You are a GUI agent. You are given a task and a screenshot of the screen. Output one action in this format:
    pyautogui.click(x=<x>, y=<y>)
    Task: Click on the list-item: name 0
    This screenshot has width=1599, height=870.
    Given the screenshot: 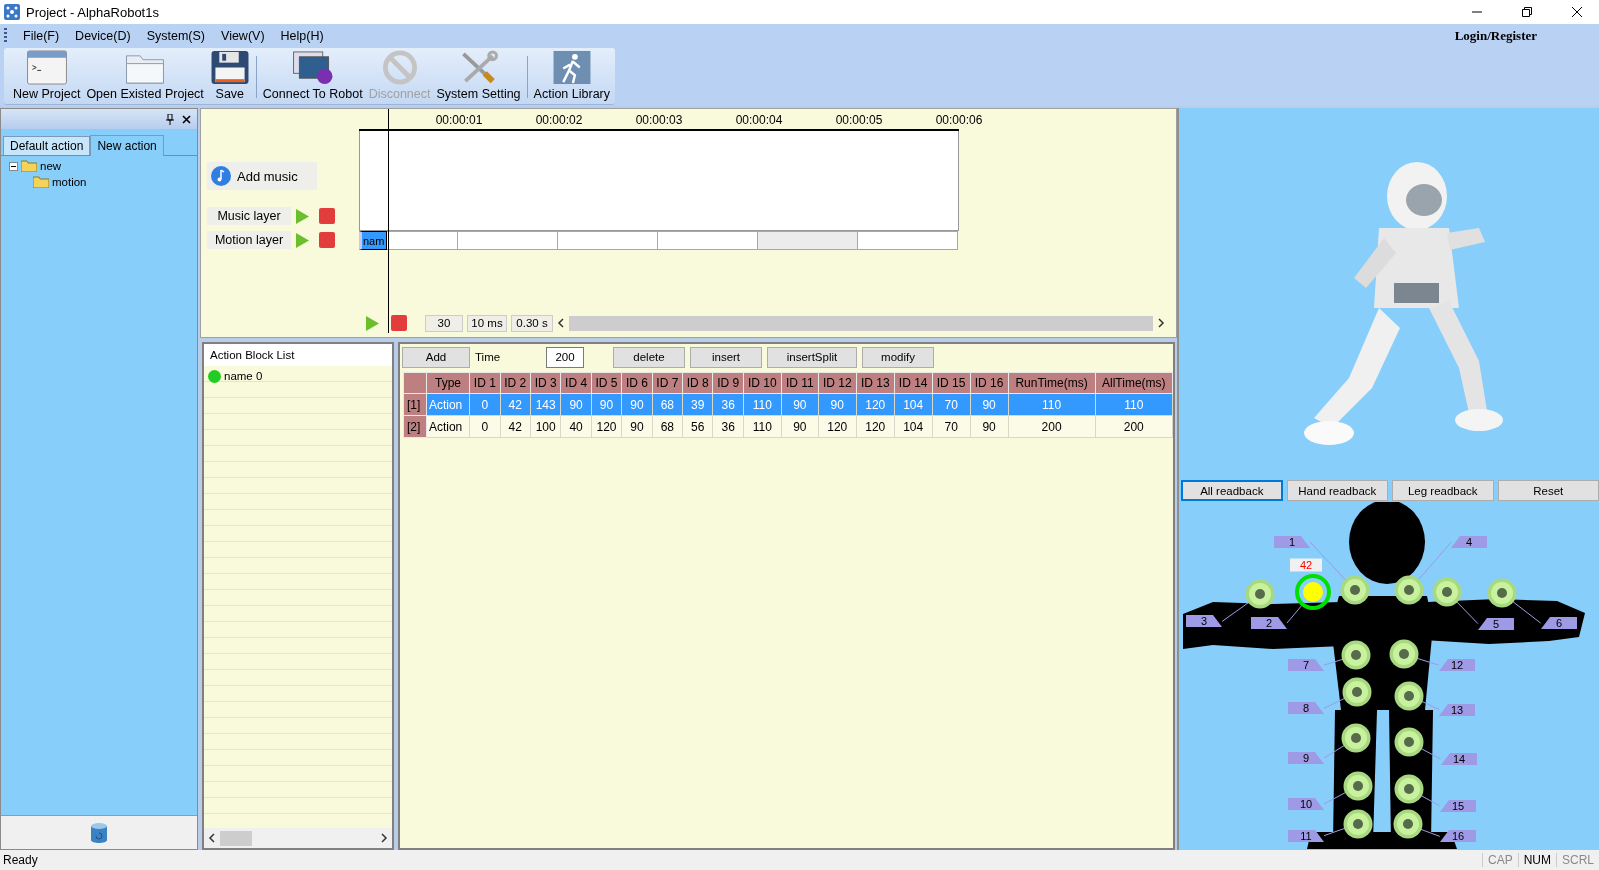 What is the action you would take?
    pyautogui.click(x=243, y=376)
    